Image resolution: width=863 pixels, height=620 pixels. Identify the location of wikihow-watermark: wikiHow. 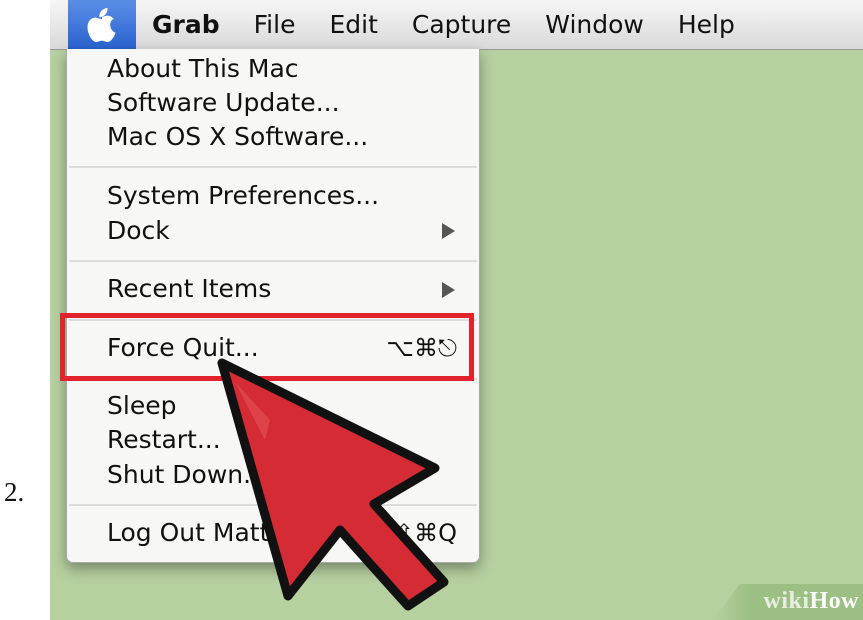
(811, 601).